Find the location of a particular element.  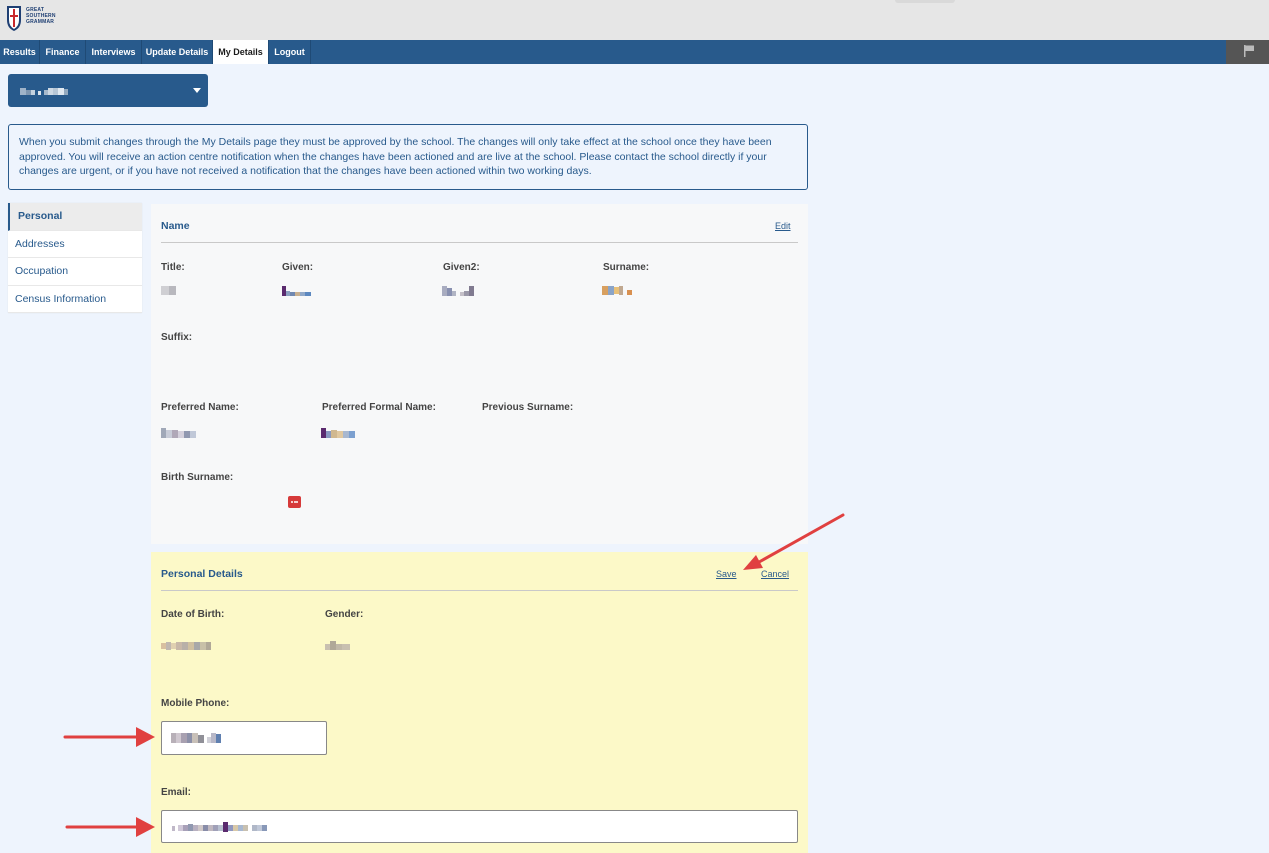

given-label: Given: is located at coordinates (298, 267).